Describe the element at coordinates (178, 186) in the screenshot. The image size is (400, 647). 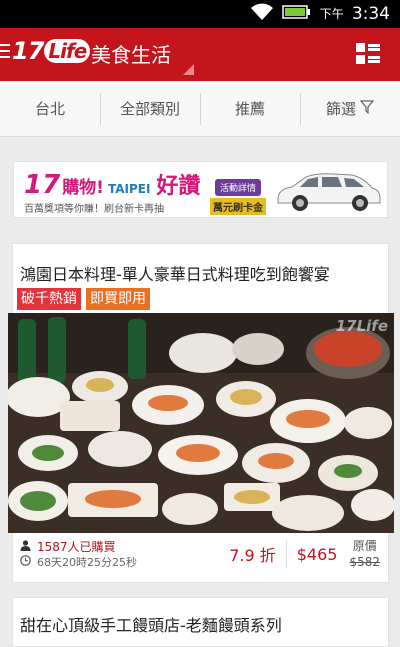
I see `banner-good: 好讚` at that location.